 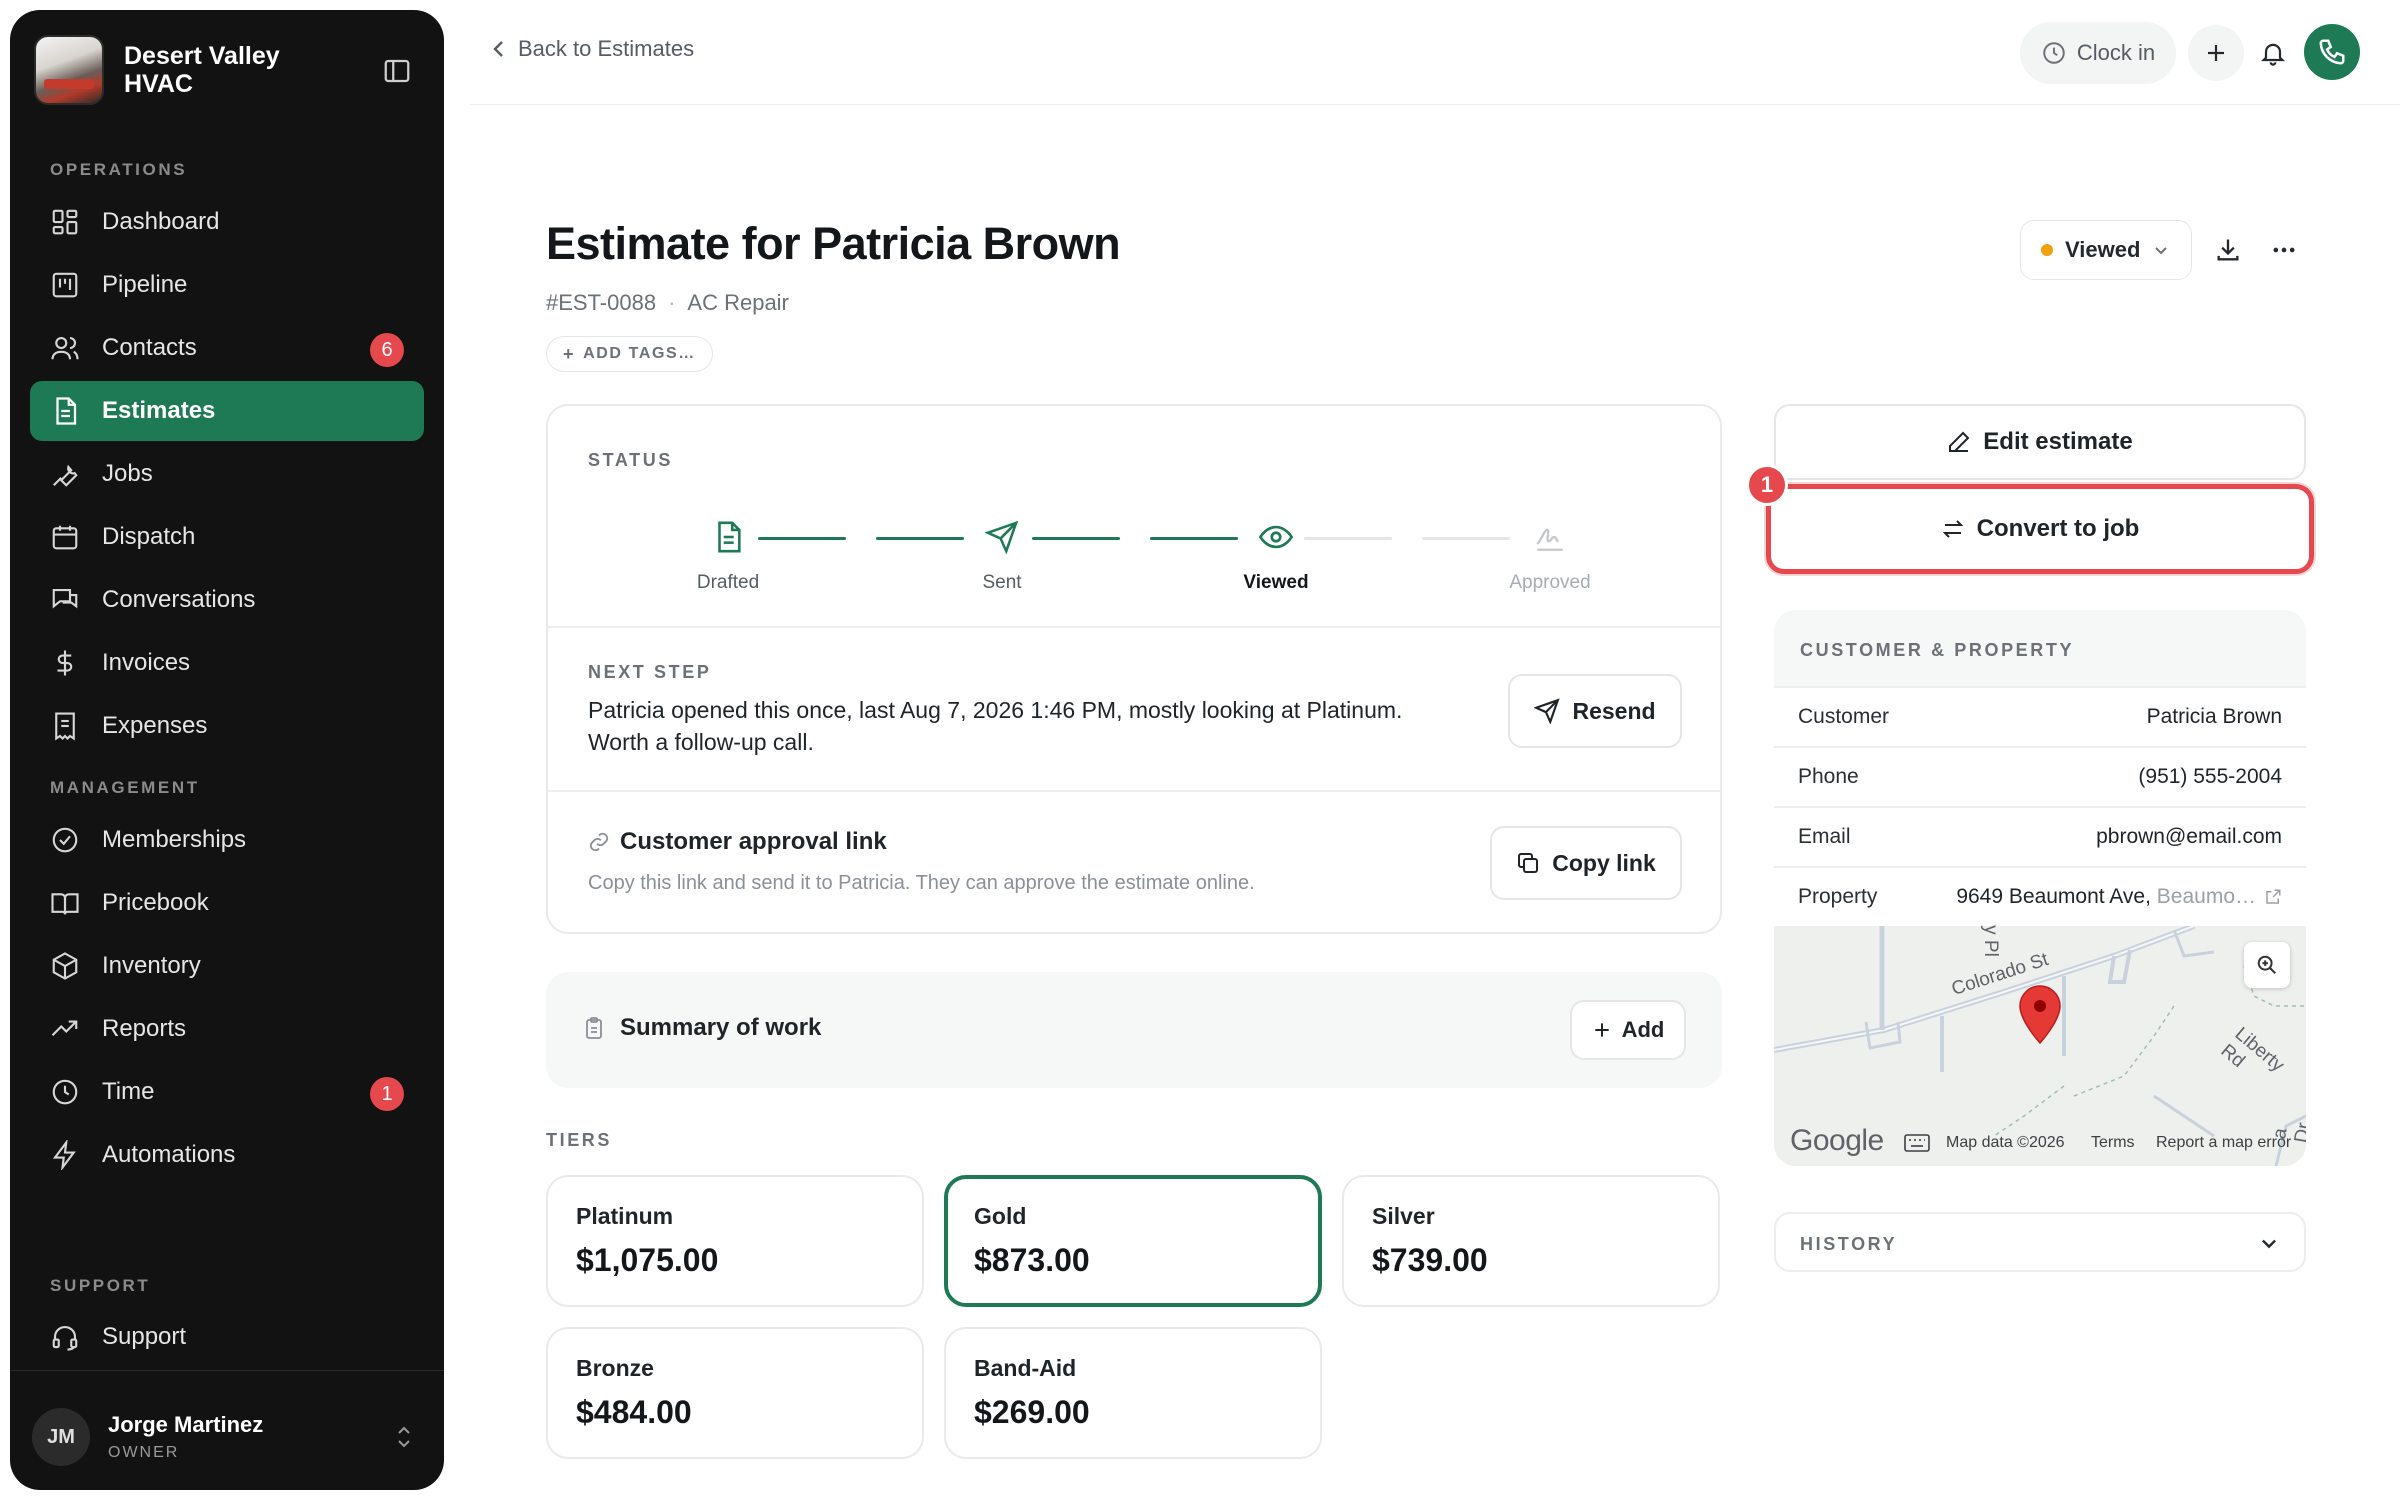 I want to click on copy-link-button: Copy link, so click(x=1586, y=863).